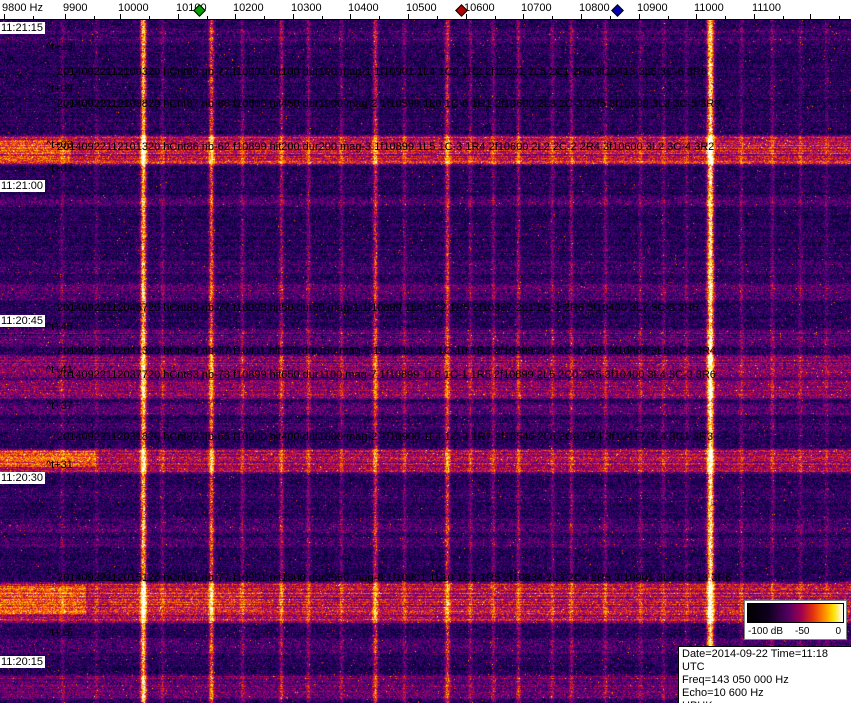 This screenshot has height=703, width=851. What do you see at coordinates (59, 465) in the screenshot?
I see `event-time-marker: ^t+31` at bounding box center [59, 465].